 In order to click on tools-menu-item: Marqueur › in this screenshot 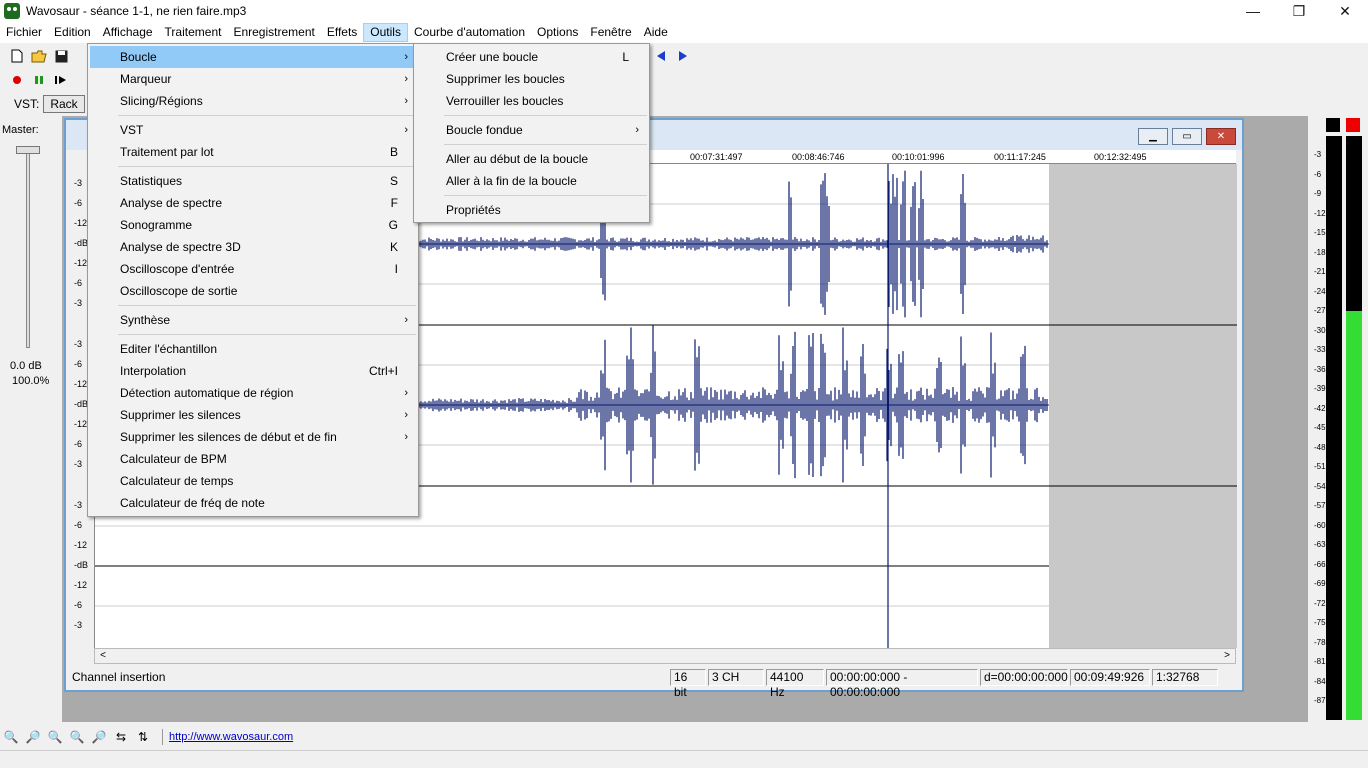, I will do `click(253, 79)`.